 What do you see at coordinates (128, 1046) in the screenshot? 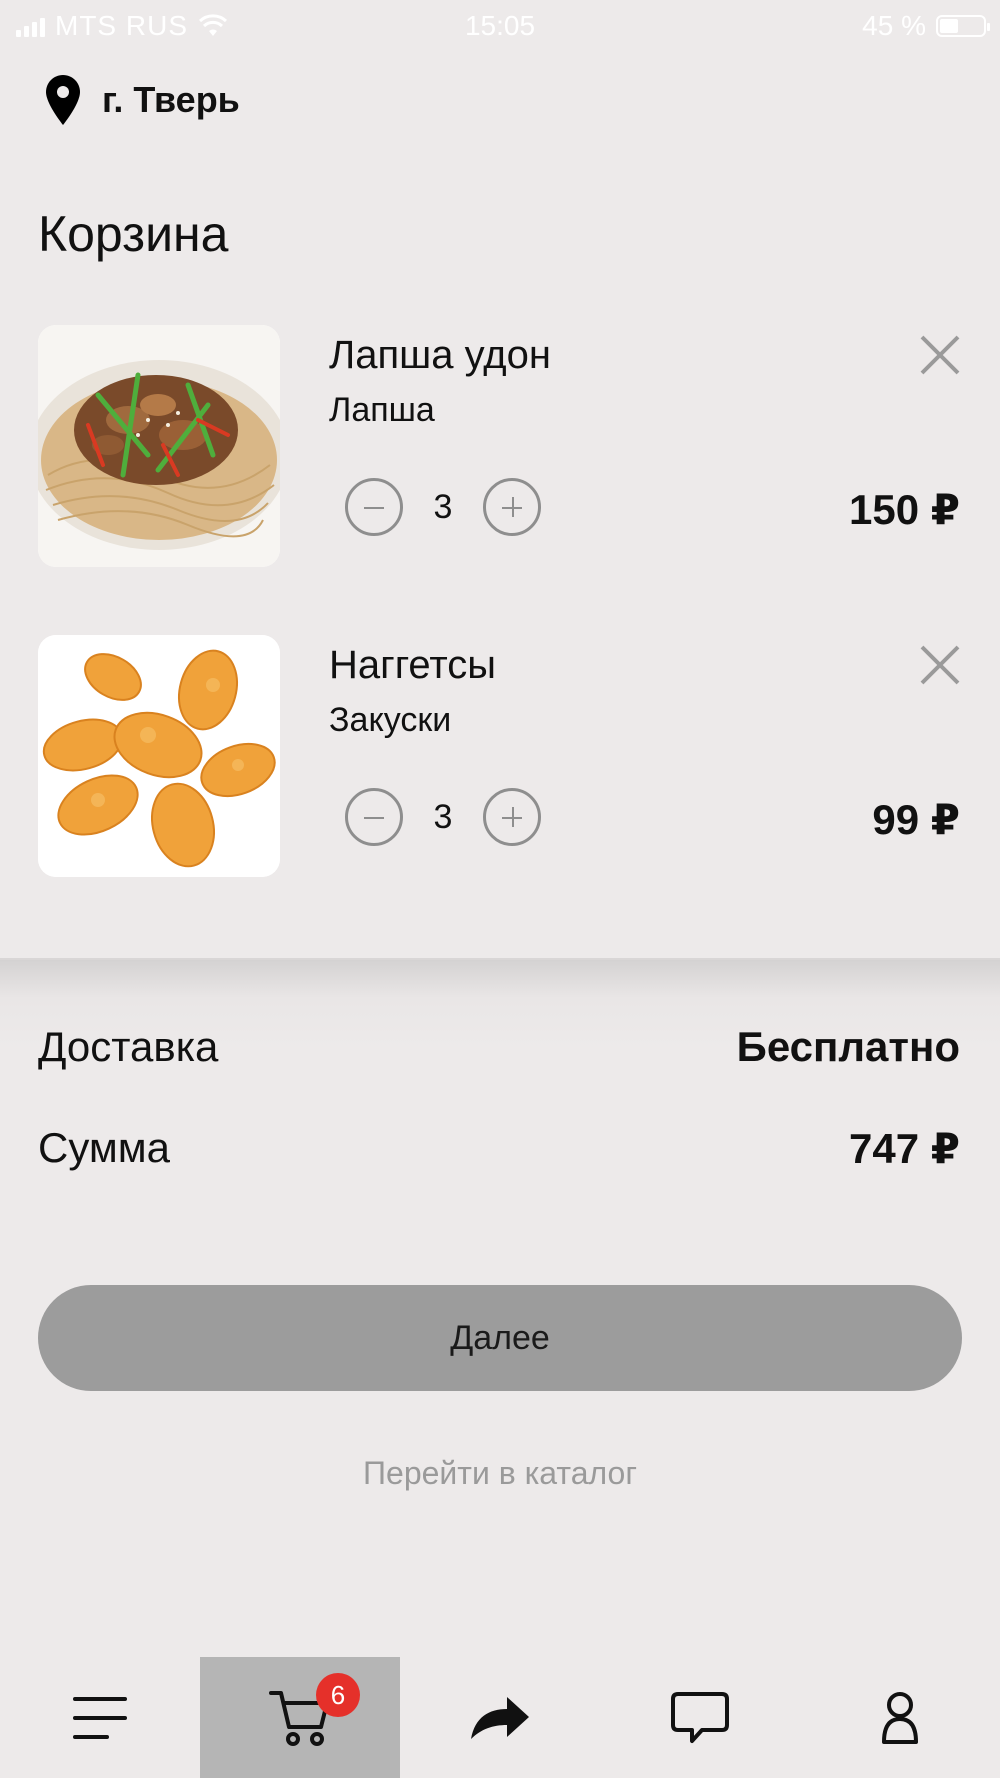
I see `delivery-label: Доставка` at bounding box center [128, 1046].